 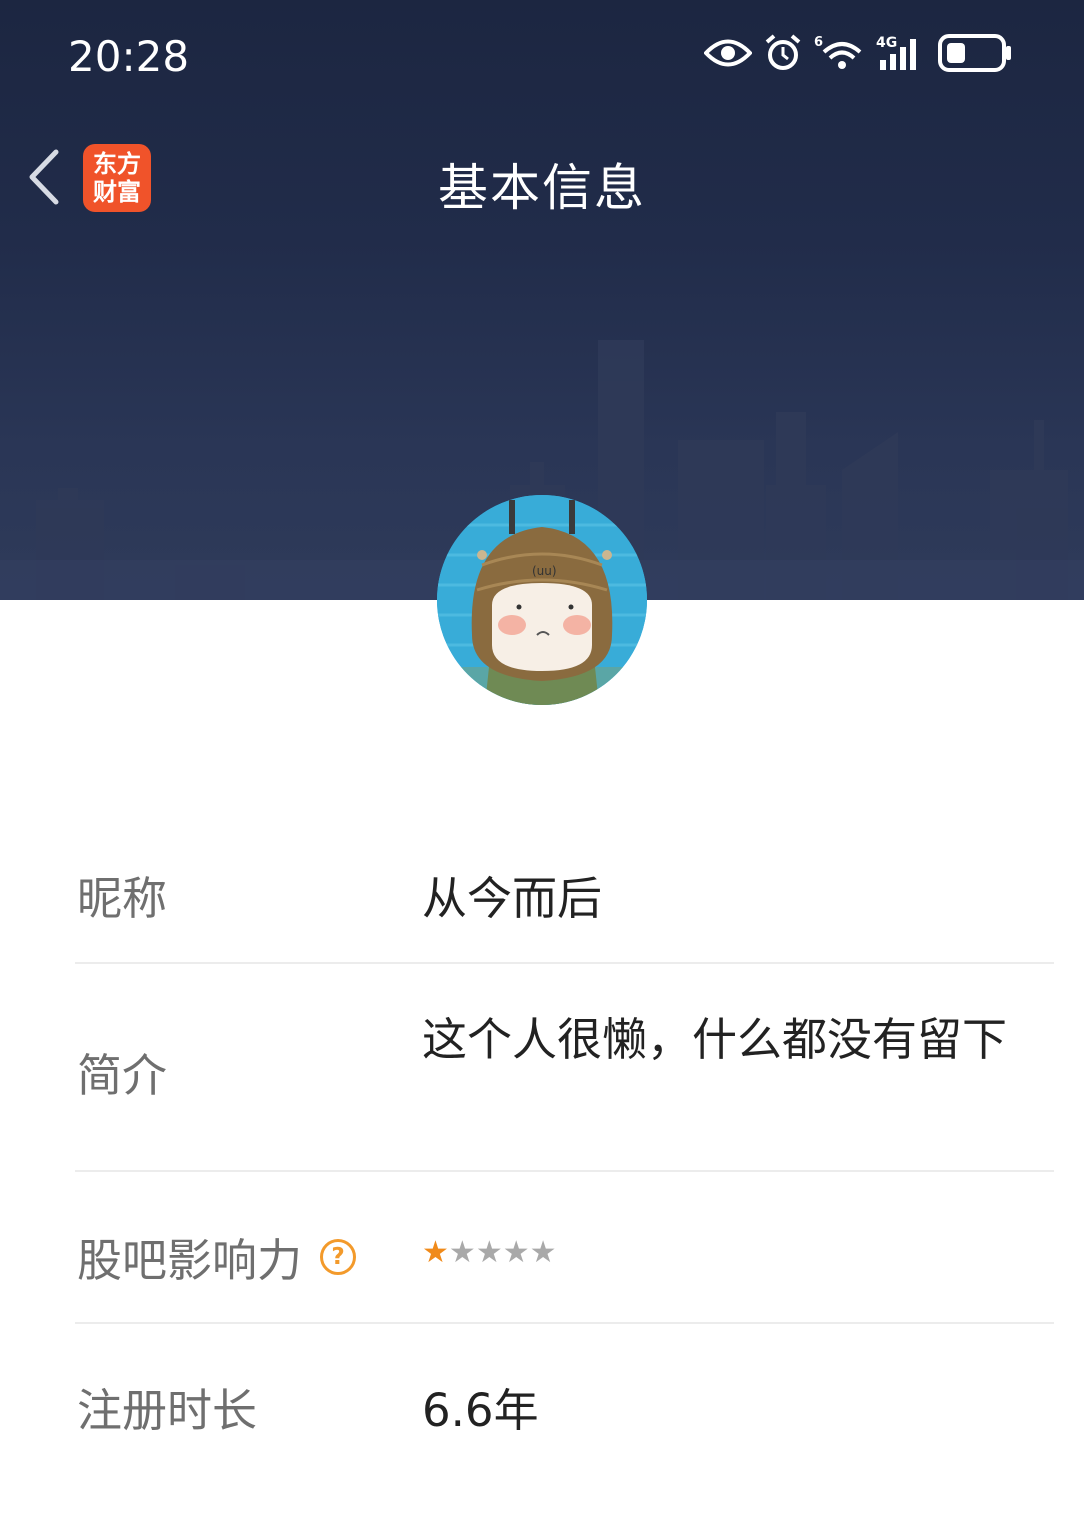 I want to click on alarm-icon, so click(x=783, y=53).